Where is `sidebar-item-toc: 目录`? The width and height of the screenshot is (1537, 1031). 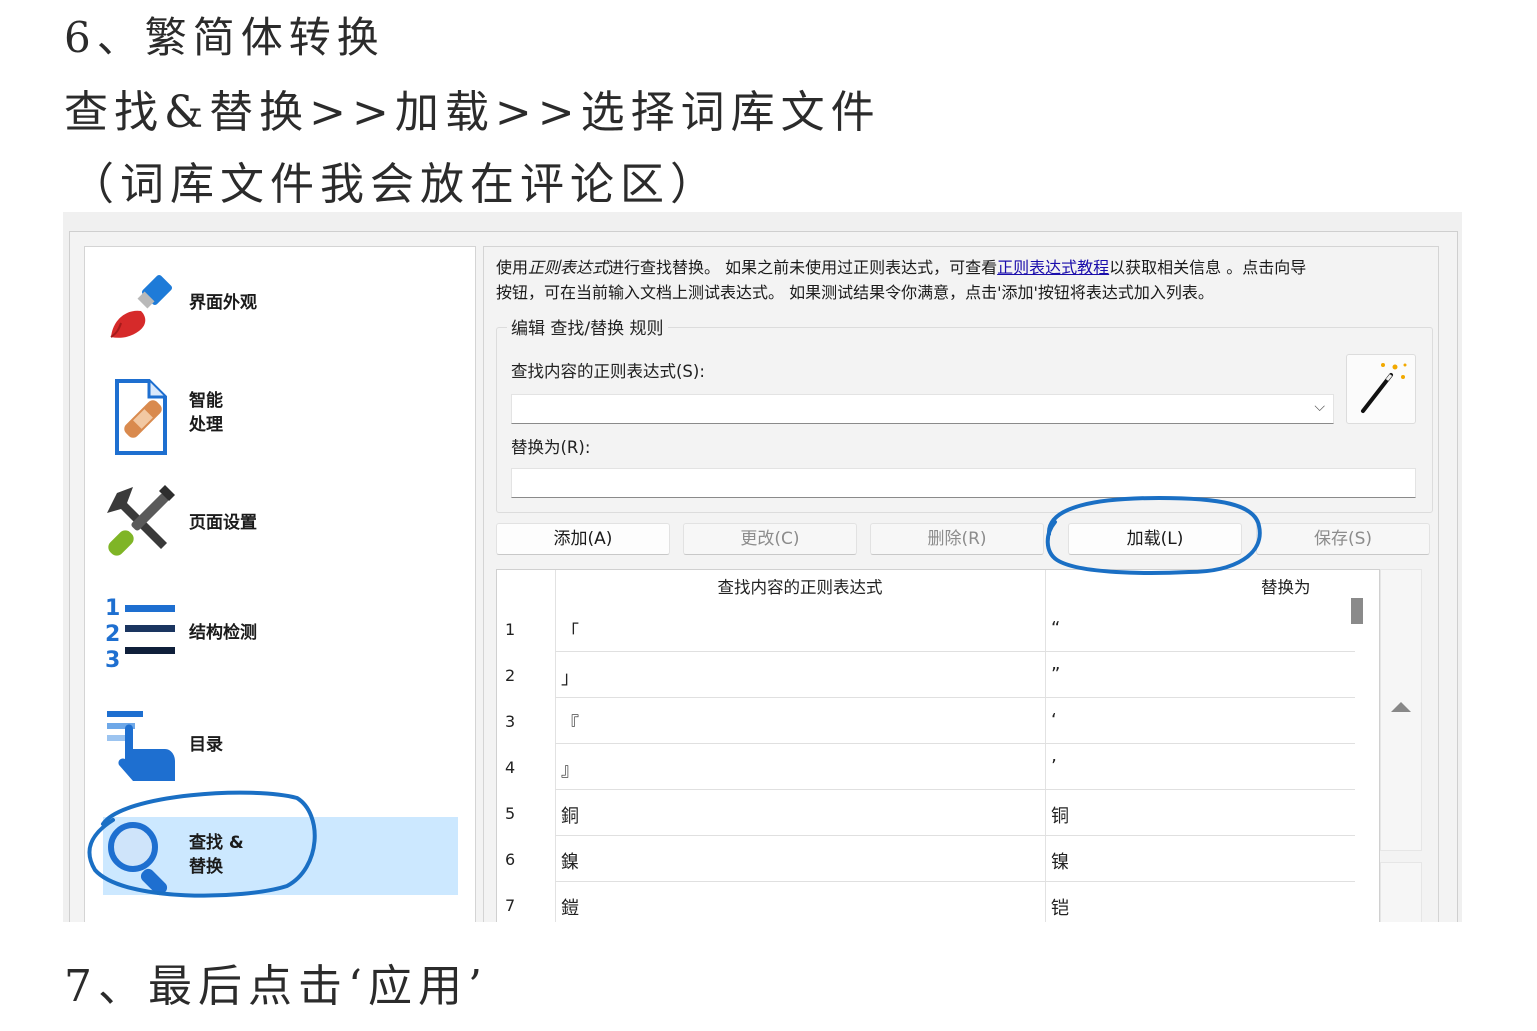 sidebar-item-toc: 目录 is located at coordinates (280, 745).